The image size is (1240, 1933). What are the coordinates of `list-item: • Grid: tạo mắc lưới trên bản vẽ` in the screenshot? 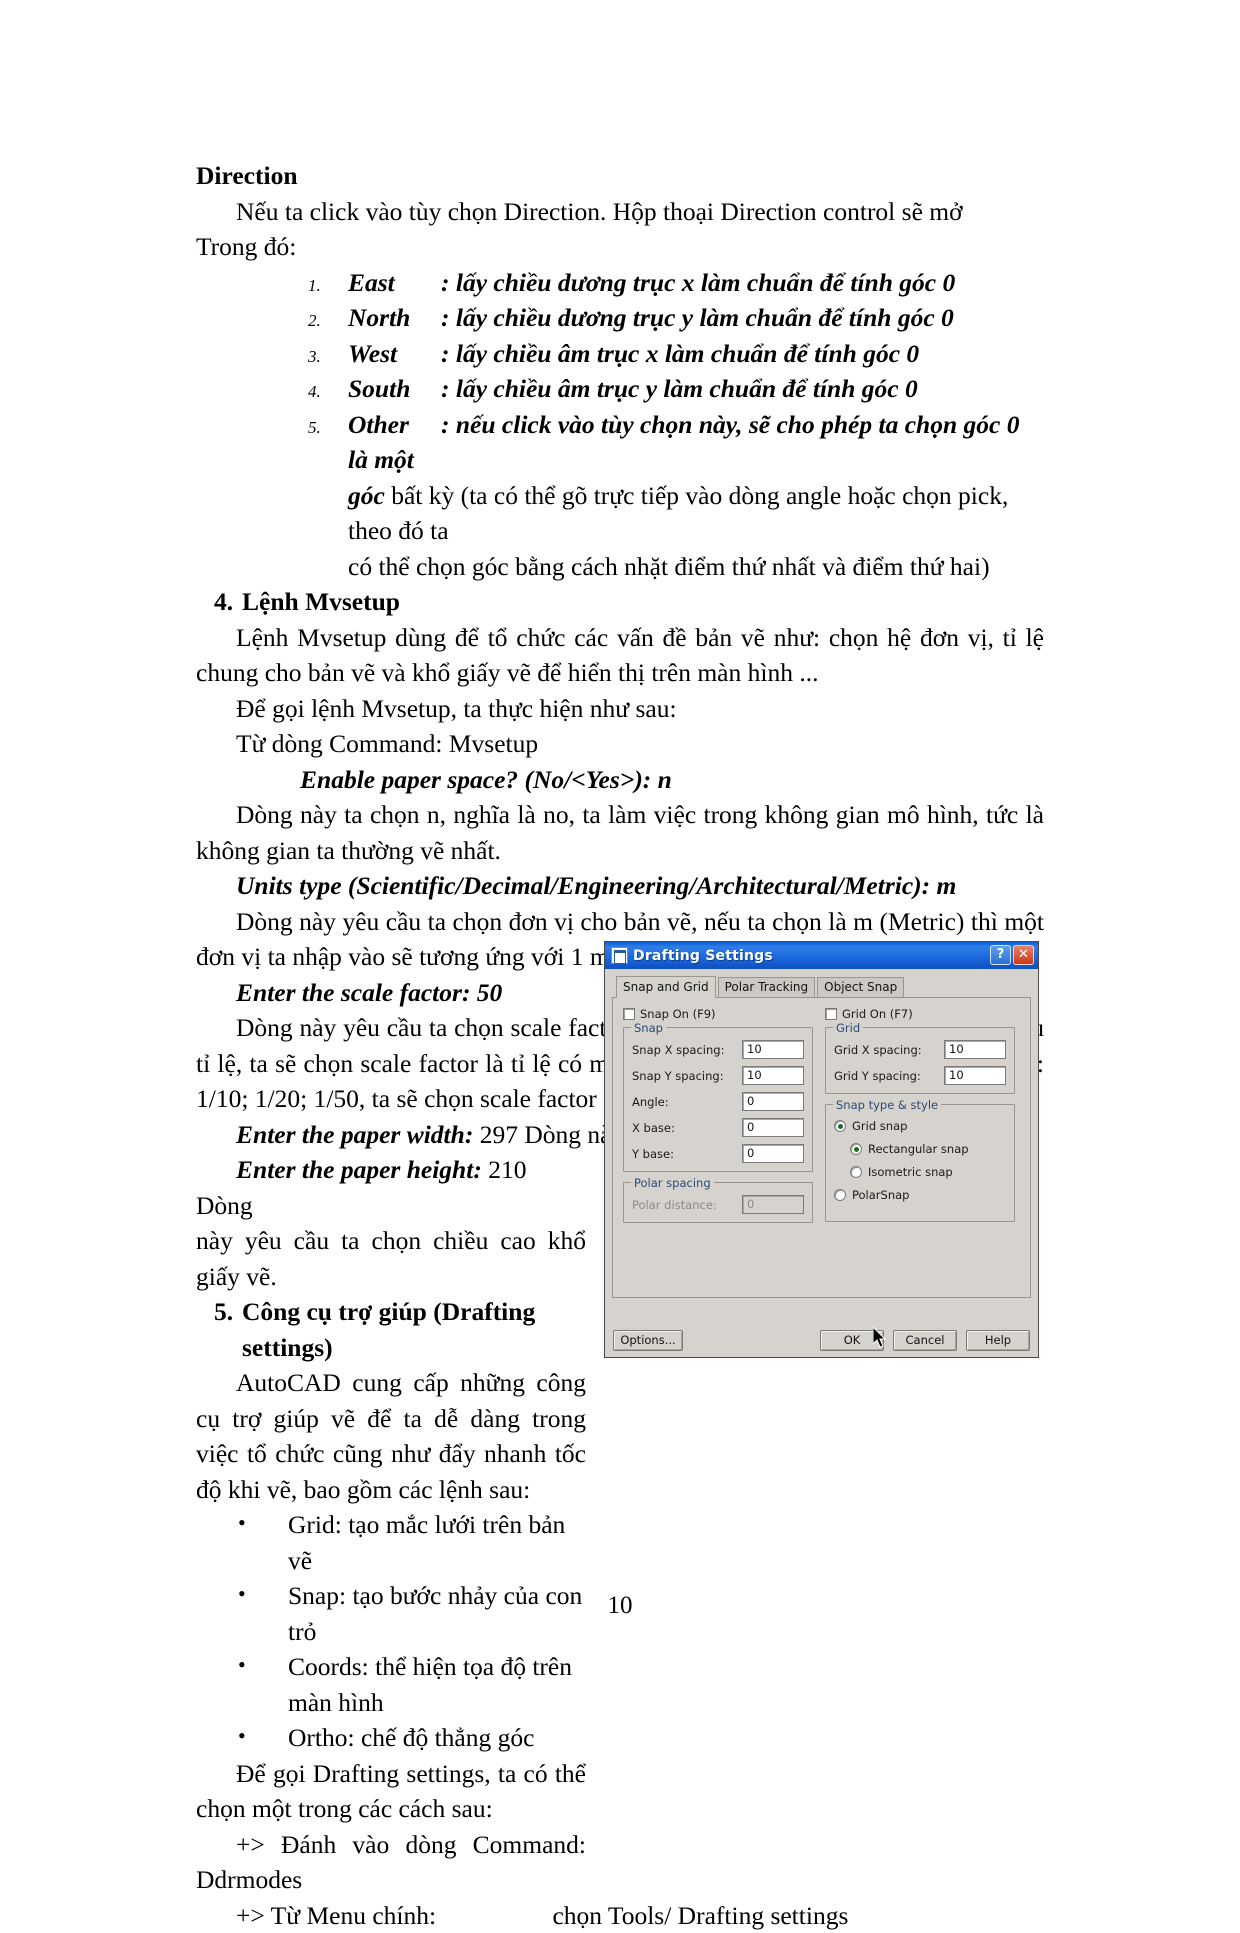 It's located at (391, 1542).